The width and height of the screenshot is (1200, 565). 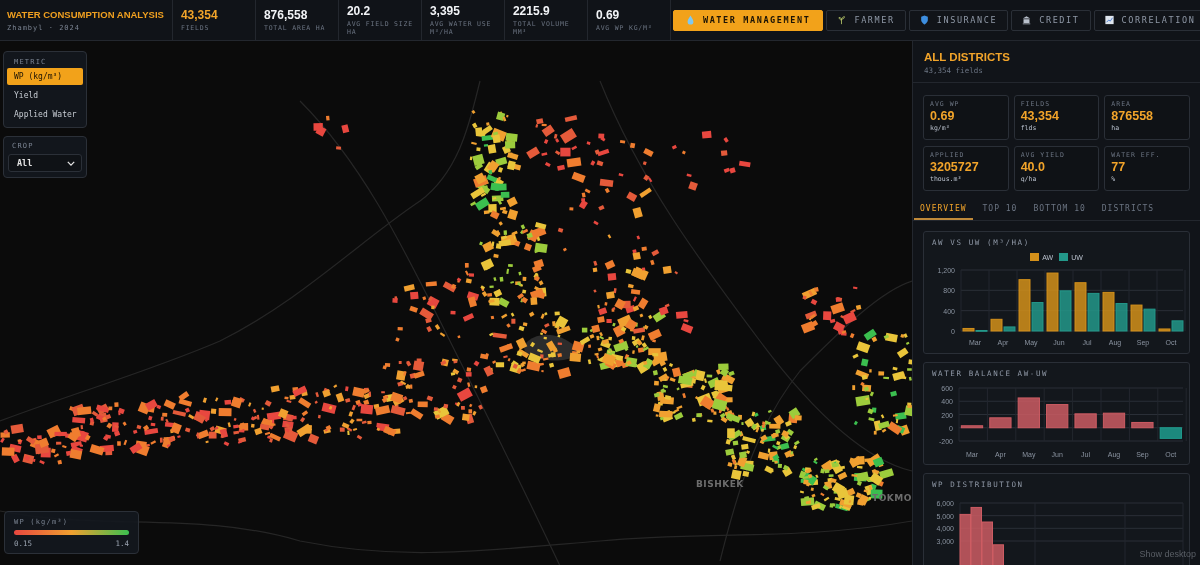 What do you see at coordinates (690, 20) in the screenshot?
I see `droplet-icon` at bounding box center [690, 20].